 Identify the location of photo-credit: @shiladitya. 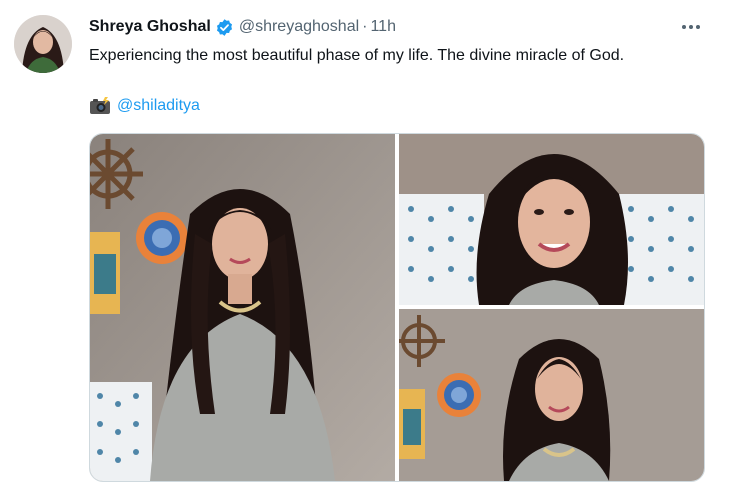
(144, 106).